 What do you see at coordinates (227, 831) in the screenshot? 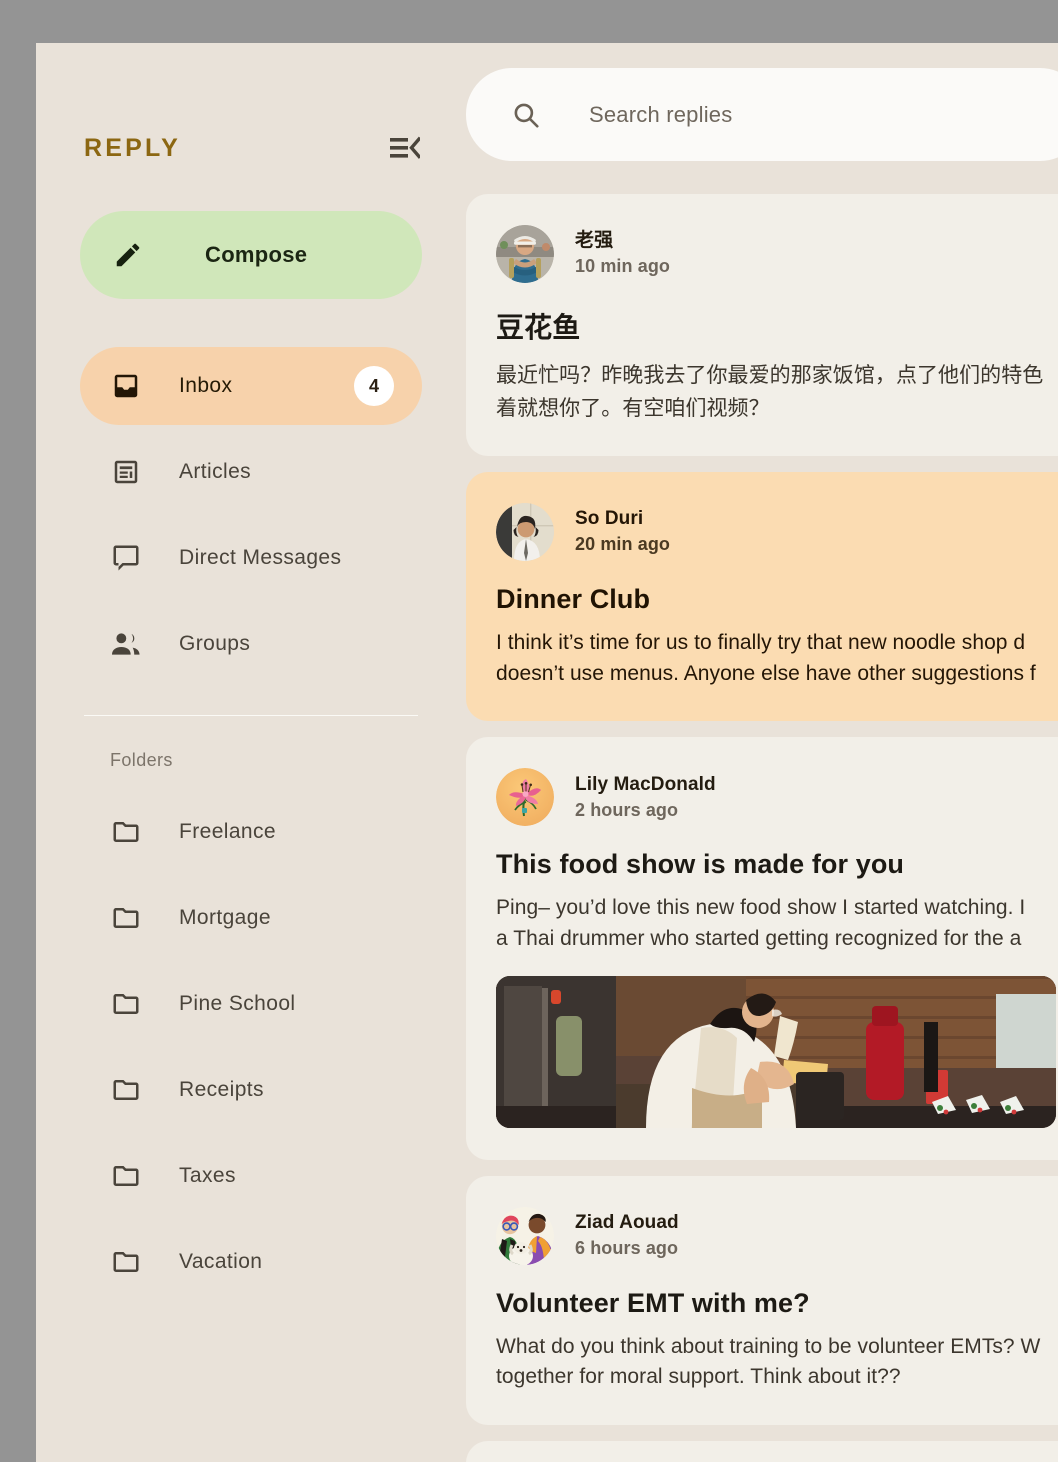
I see `folder-label: Freelance` at bounding box center [227, 831].